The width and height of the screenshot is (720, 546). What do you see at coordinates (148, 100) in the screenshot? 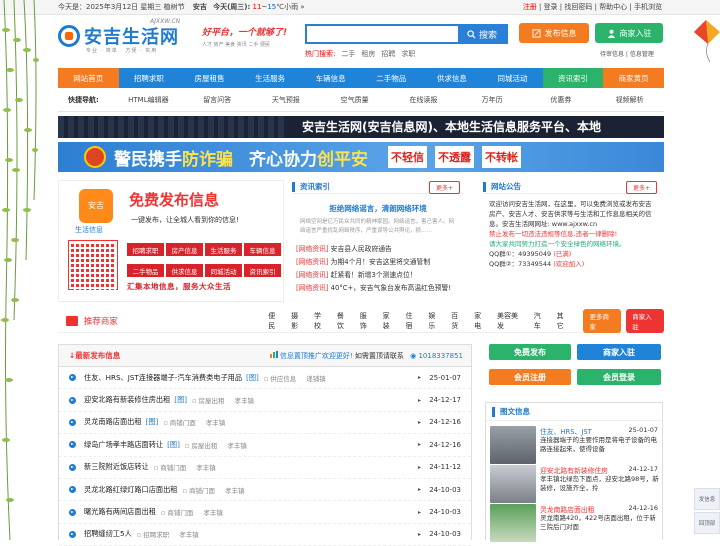
I see `quick-item: HTML编辑器` at bounding box center [148, 100].